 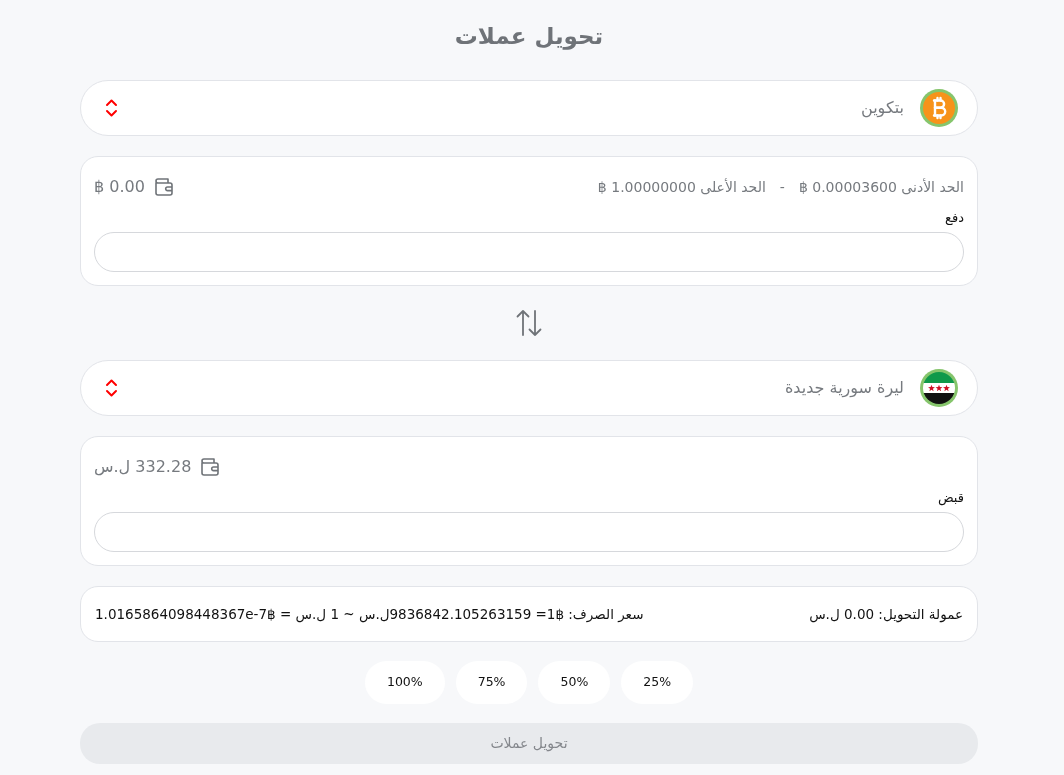 I want to click on currency-name: ليرة سورية جديدة, so click(x=844, y=388).